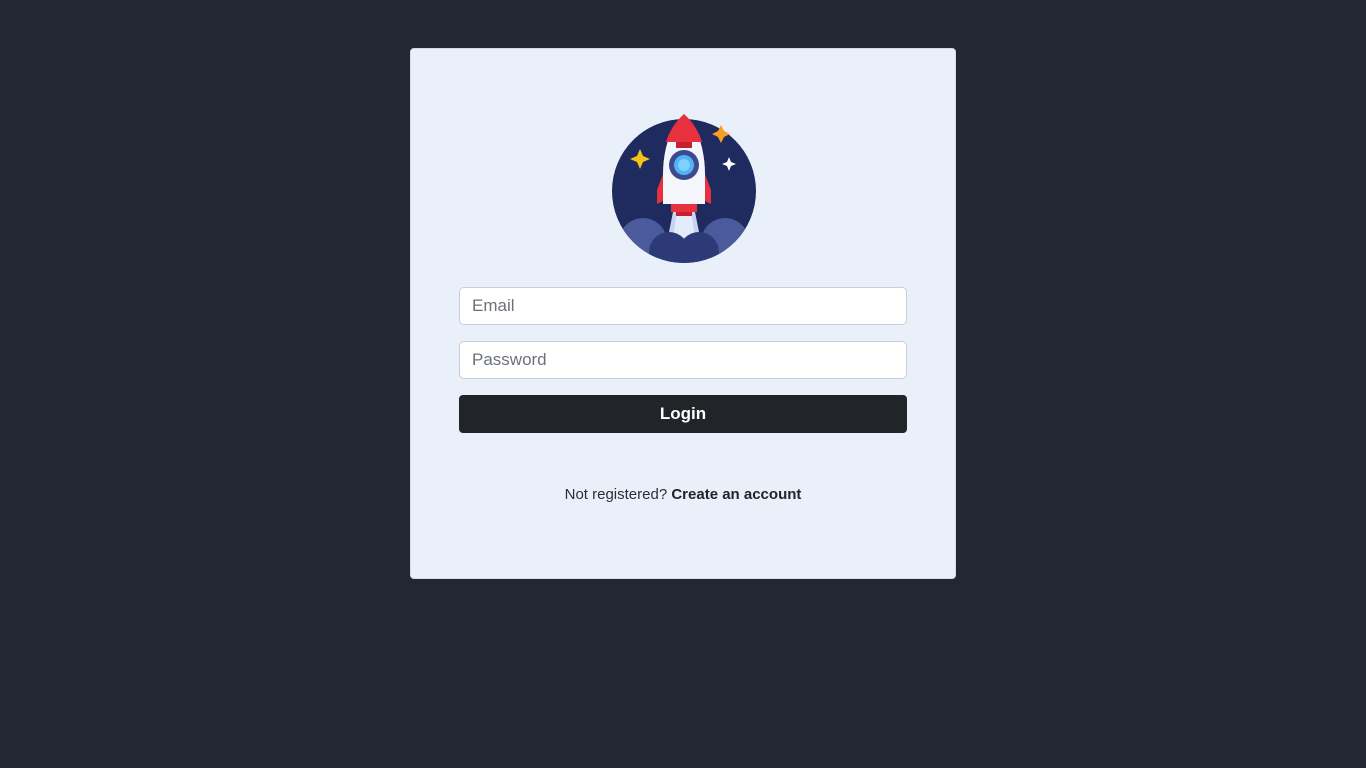 Image resolution: width=1366 pixels, height=768 pixels. What do you see at coordinates (736, 494) in the screenshot?
I see `create-account-link: Create an account` at bounding box center [736, 494].